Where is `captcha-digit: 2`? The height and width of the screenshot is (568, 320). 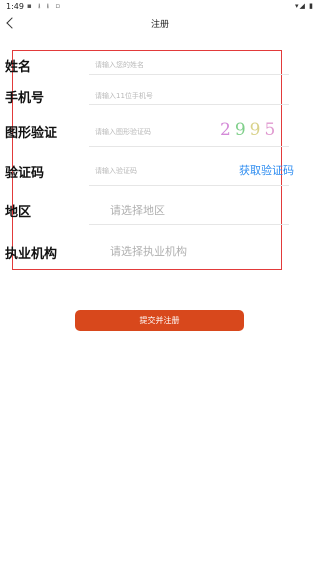 captcha-digit: 2 is located at coordinates (227, 130).